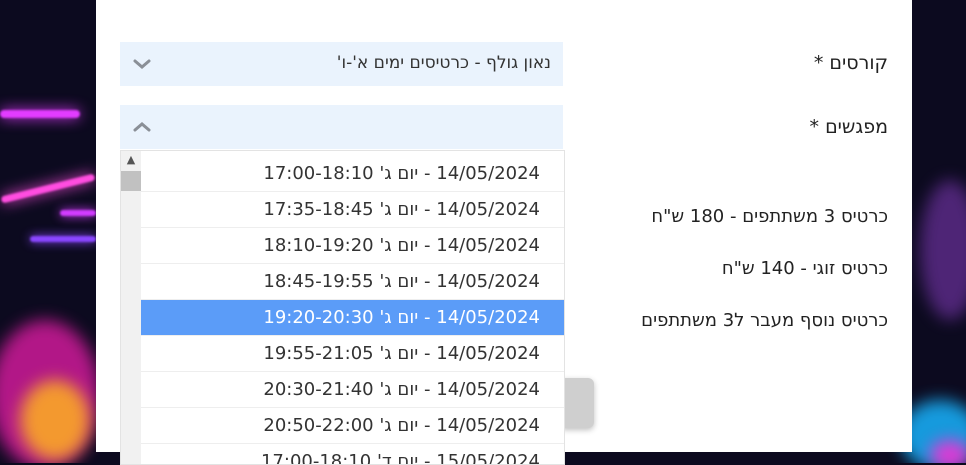 This screenshot has width=966, height=465. I want to click on meetings-select, so click(341, 127).